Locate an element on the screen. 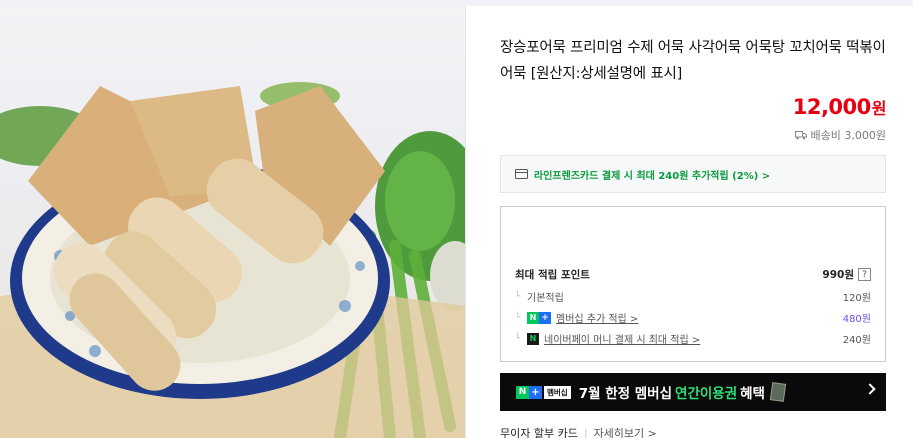  promo-text-before: 7월 한정 멤버십 is located at coordinates (625, 394).